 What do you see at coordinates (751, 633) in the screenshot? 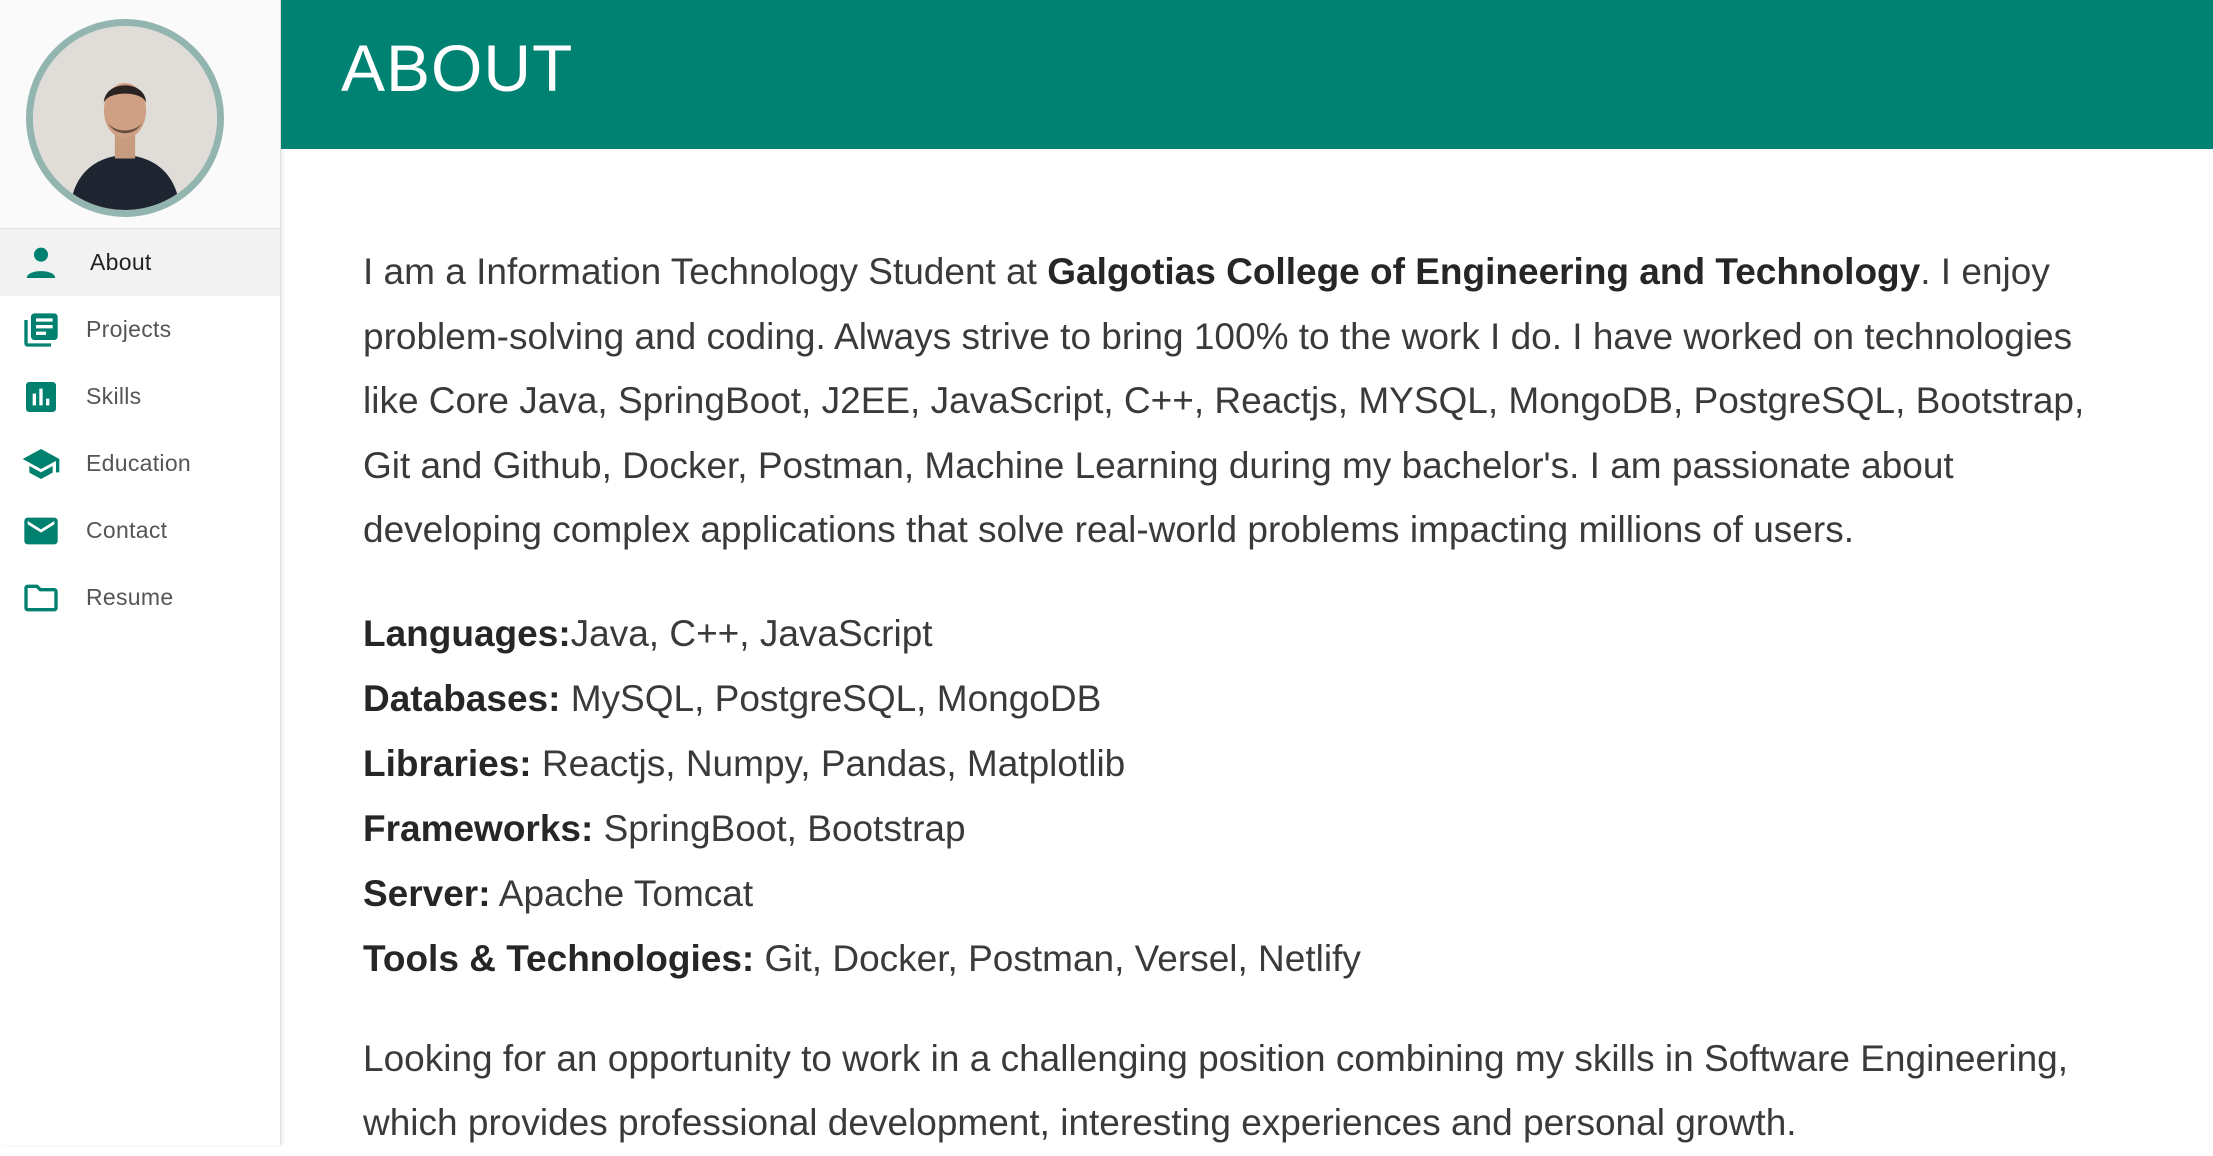
I see `skill-value: Java, C++, JavaScript` at bounding box center [751, 633].